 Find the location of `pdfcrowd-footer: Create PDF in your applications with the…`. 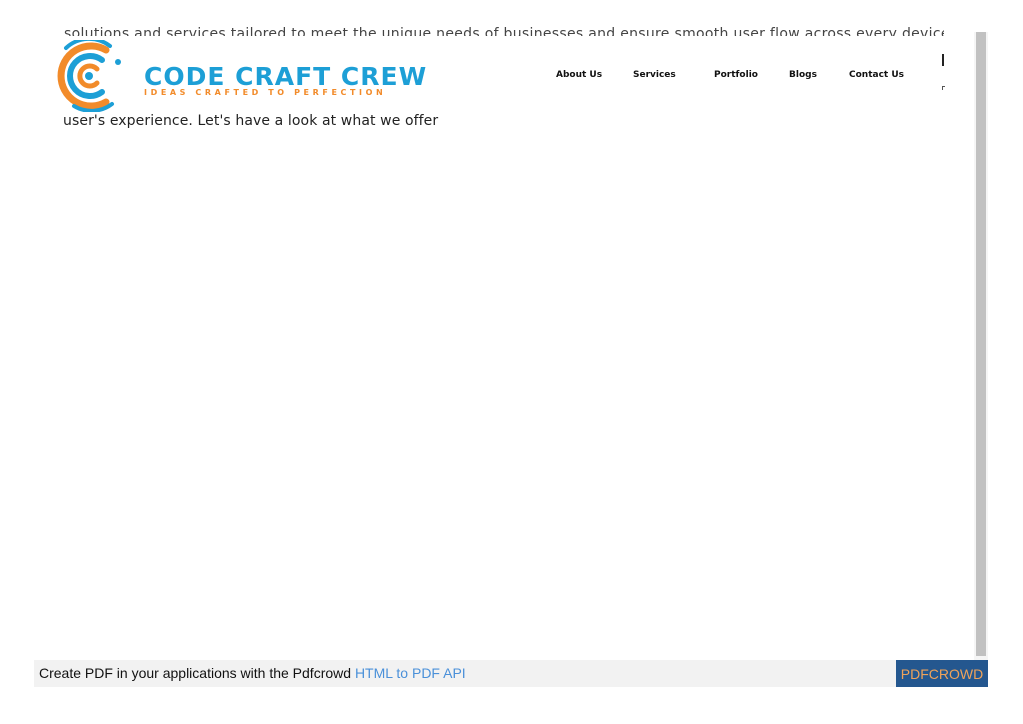

pdfcrowd-footer: Create PDF in your applications with the… is located at coordinates (511, 673).